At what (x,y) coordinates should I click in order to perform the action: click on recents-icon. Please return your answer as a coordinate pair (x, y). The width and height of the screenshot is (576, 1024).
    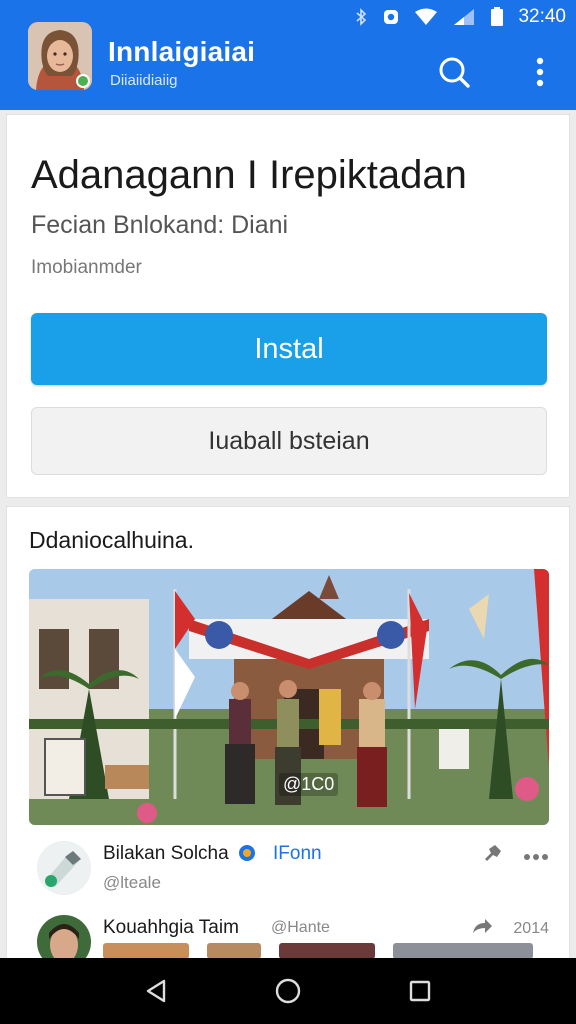
    Looking at the image, I should click on (420, 991).